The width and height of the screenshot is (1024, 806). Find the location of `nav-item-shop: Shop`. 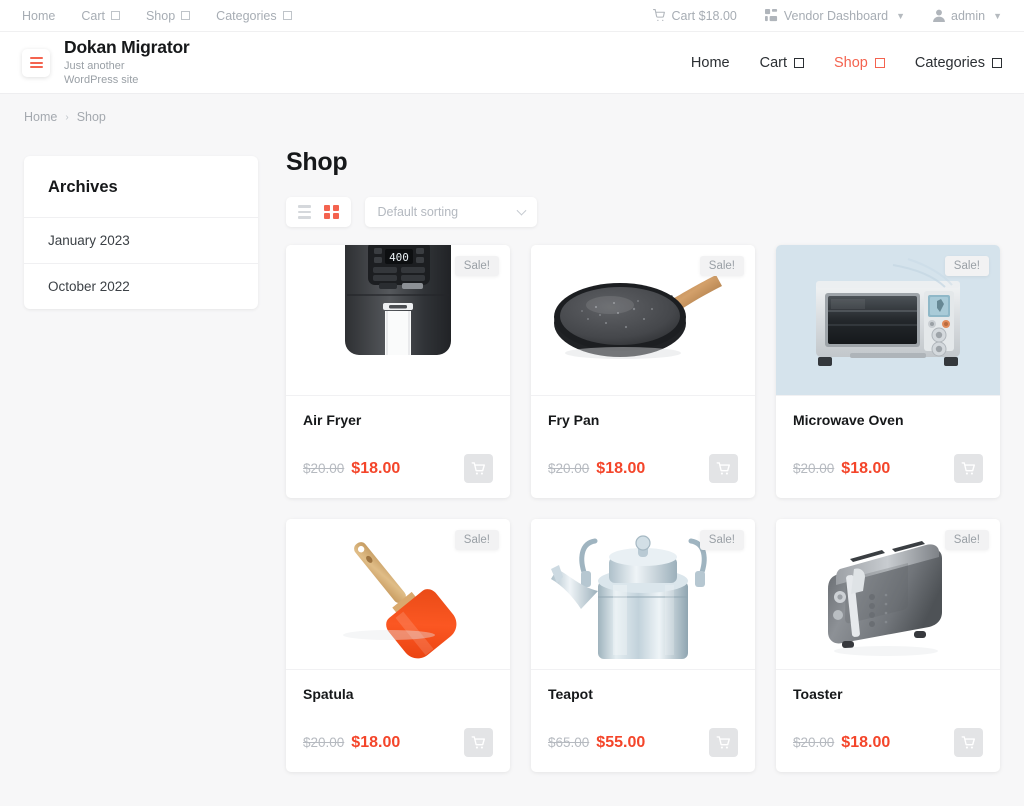

nav-item-shop: Shop is located at coordinates (859, 63).